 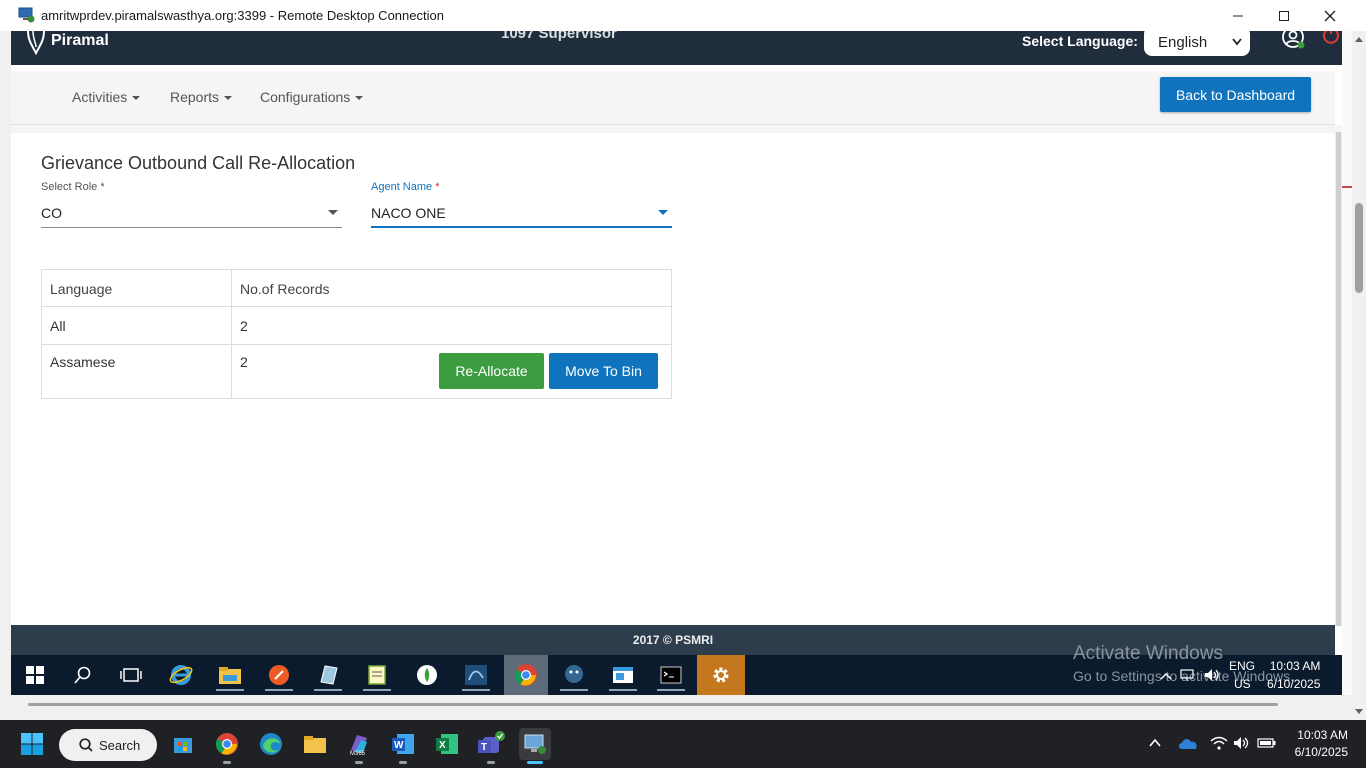 I want to click on remote-language-indicator: ENG US, so click(x=1242, y=675).